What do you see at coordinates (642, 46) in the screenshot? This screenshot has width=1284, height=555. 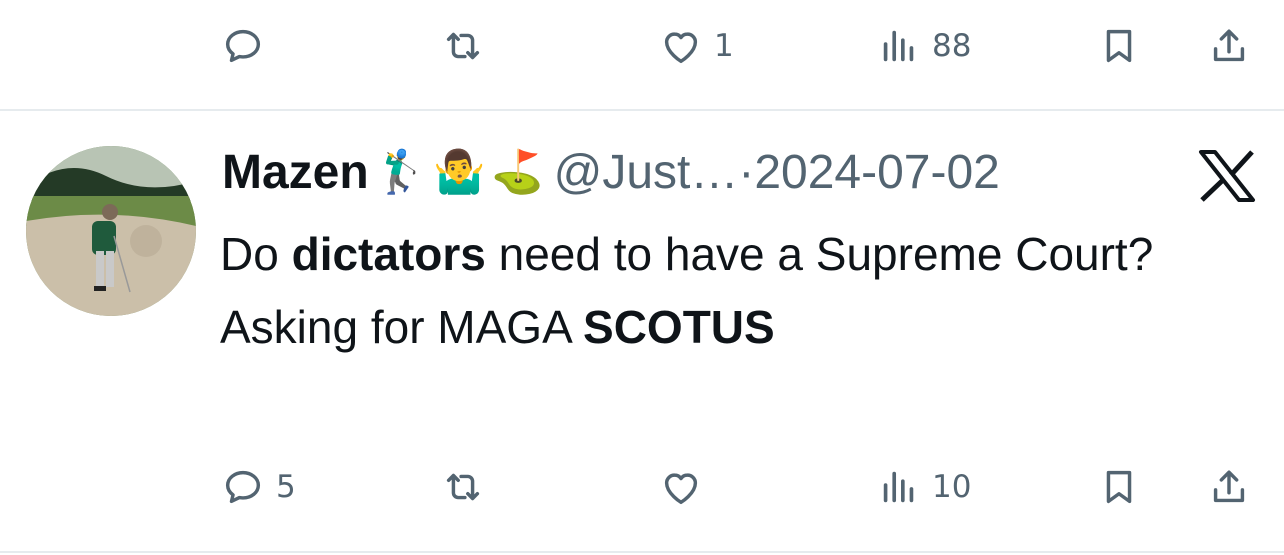 I see `top-action-bar: 1 88` at bounding box center [642, 46].